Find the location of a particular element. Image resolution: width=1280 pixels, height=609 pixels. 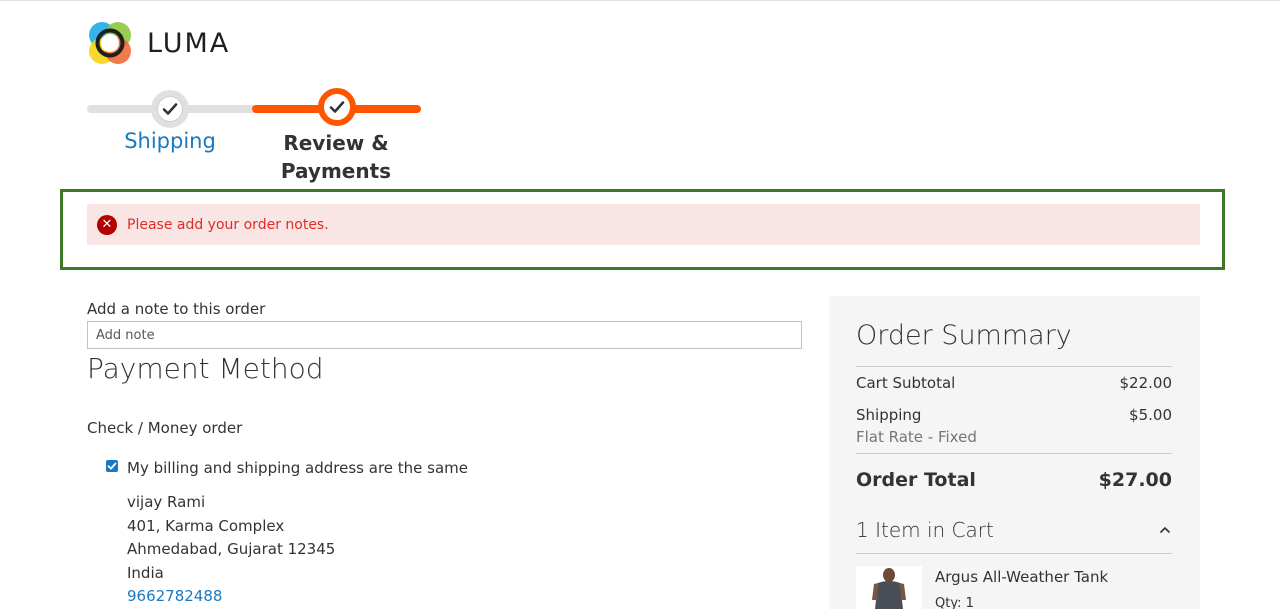

step-shipping-marker is located at coordinates (170, 109).